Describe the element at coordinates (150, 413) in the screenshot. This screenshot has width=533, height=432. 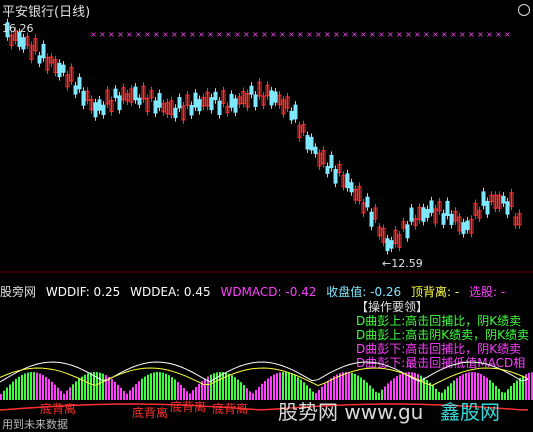
I see `bottom-divergence-label-2: 底背离` at that location.